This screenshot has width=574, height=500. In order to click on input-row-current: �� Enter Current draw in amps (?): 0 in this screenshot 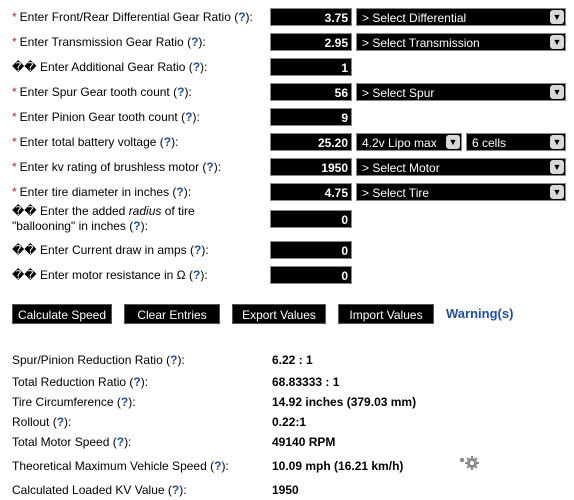, I will do `click(287, 250)`.